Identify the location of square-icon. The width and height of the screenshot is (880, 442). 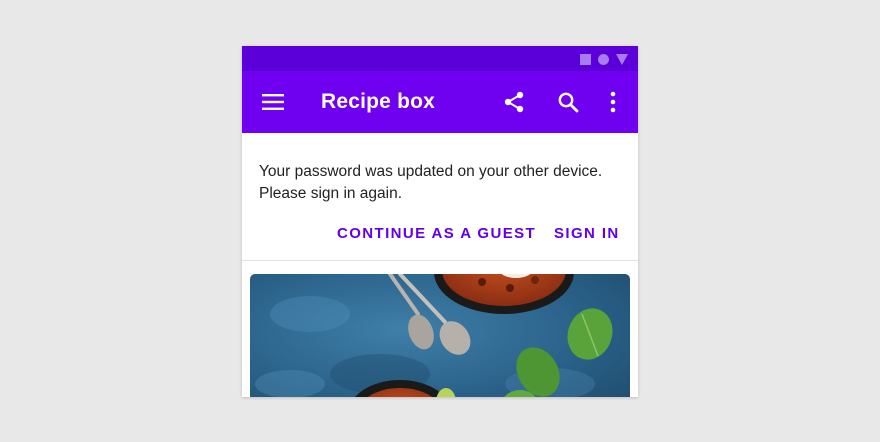
(585, 59).